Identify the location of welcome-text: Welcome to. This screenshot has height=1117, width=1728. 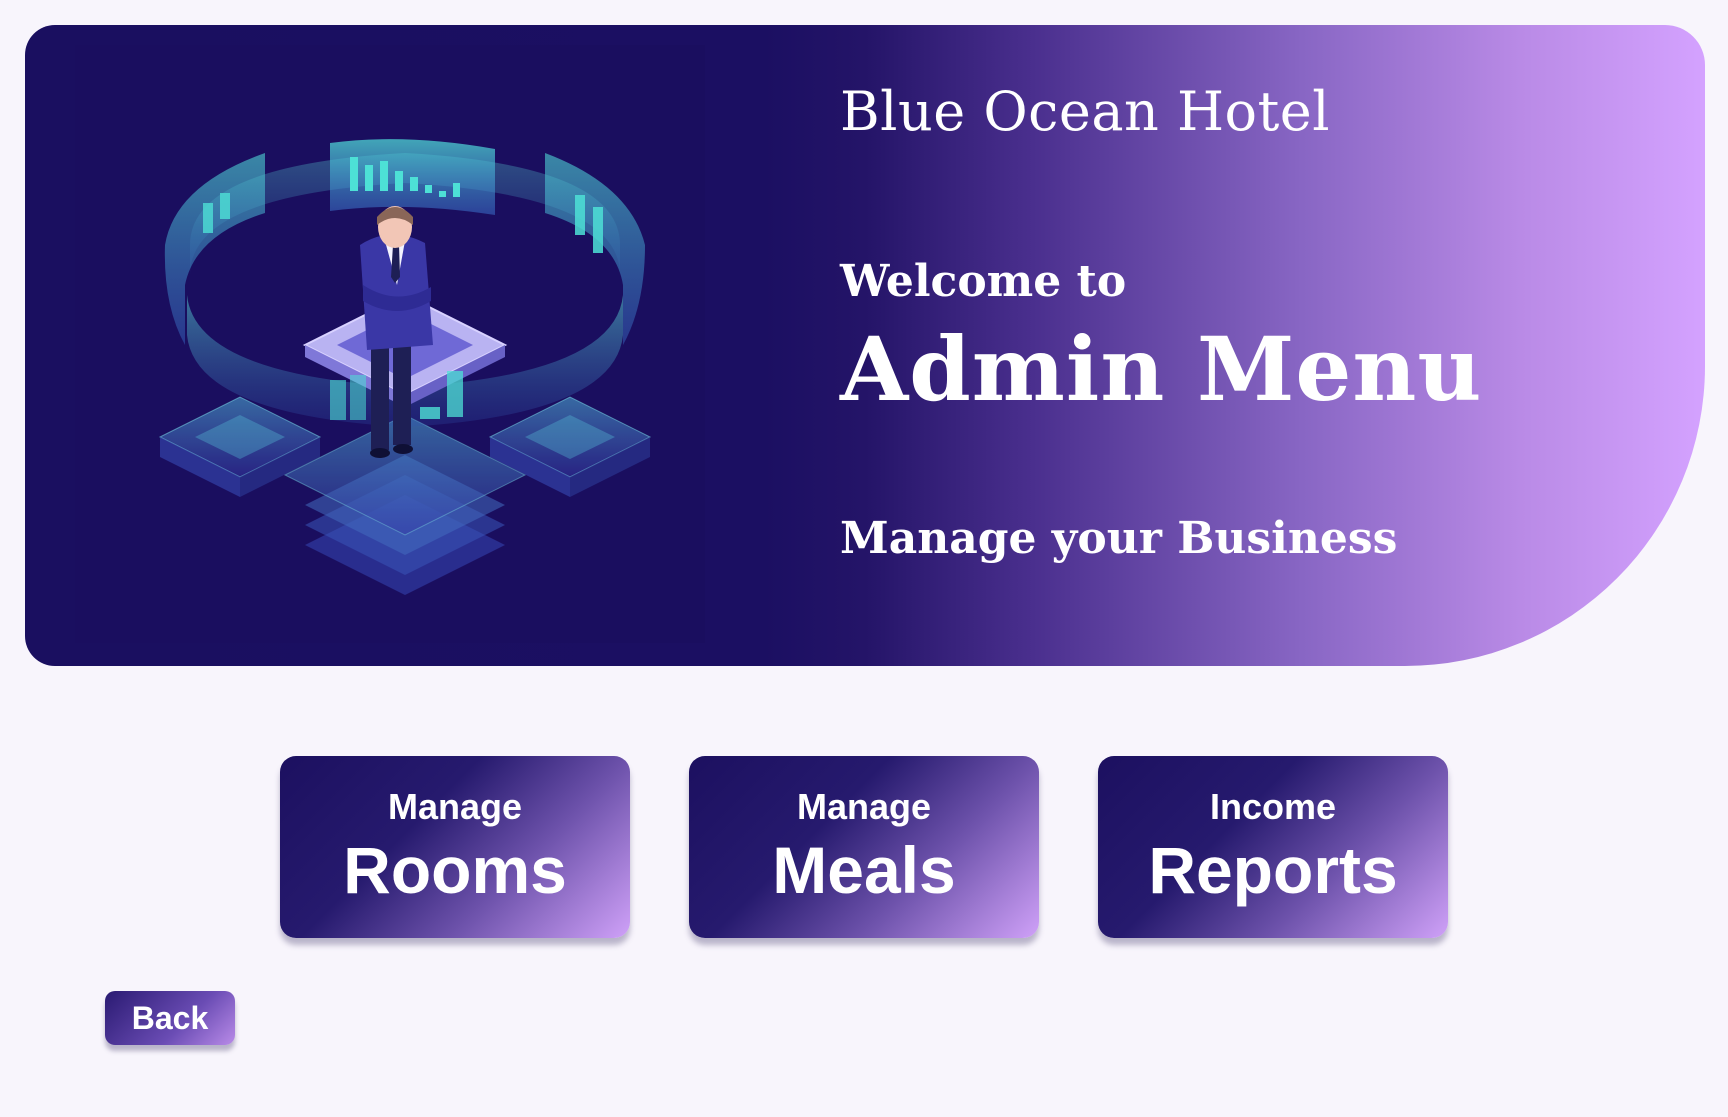
(983, 281).